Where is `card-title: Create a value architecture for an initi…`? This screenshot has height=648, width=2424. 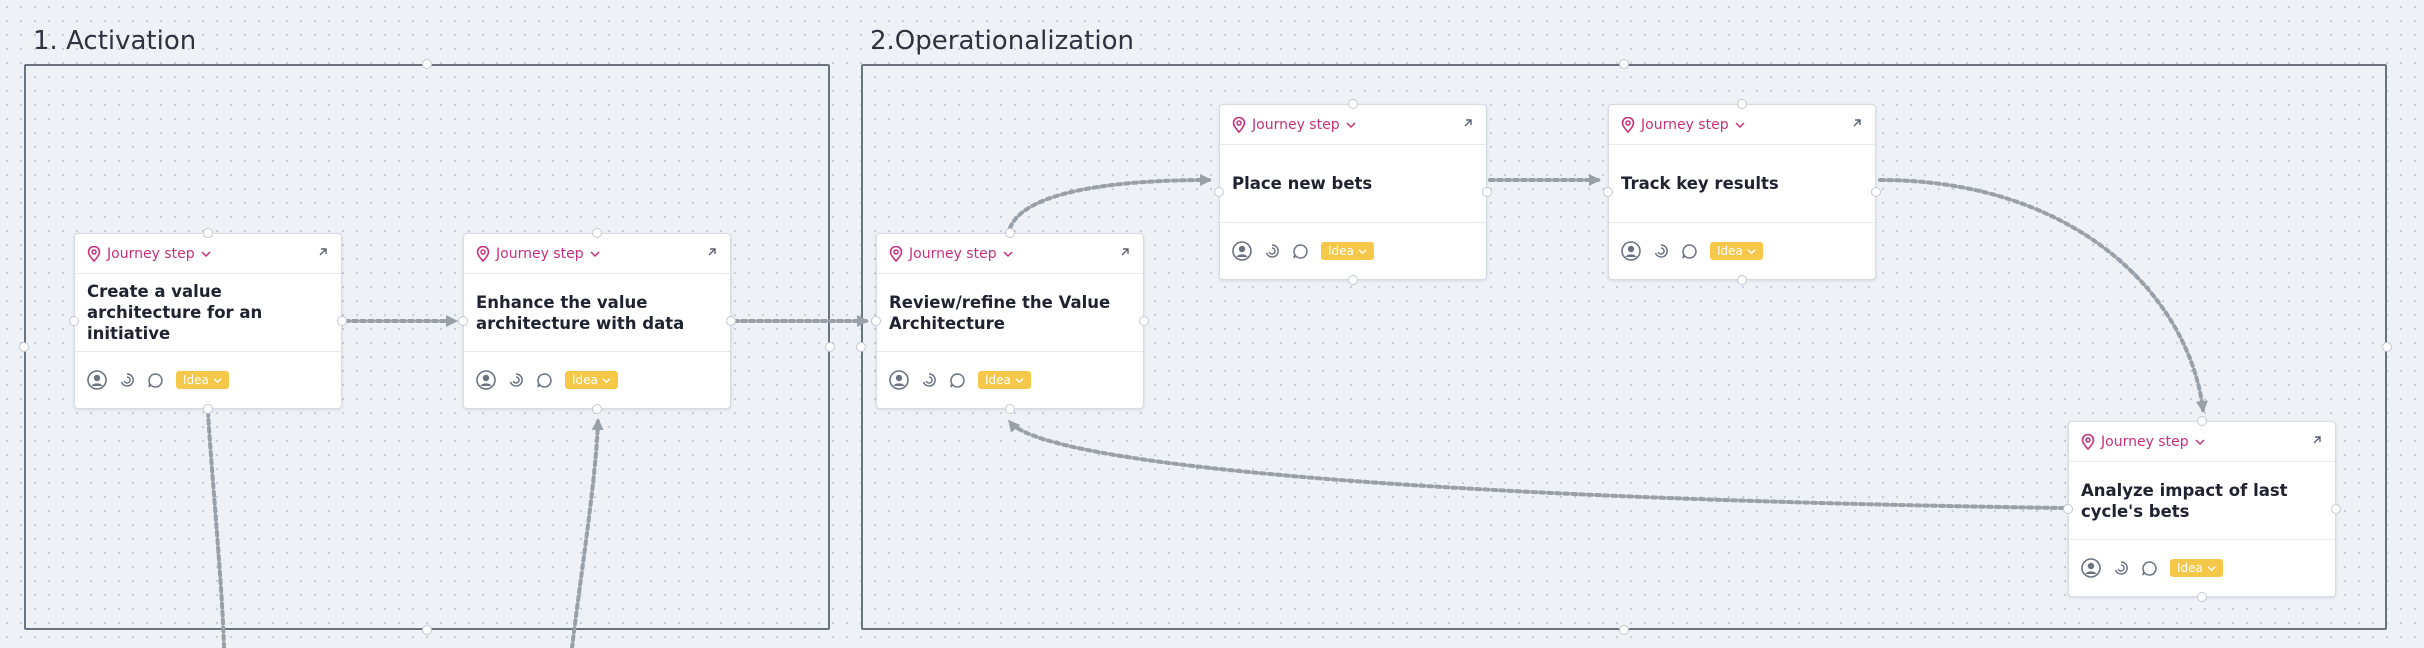
card-title: Create a value architecture for an initi… is located at coordinates (208, 313).